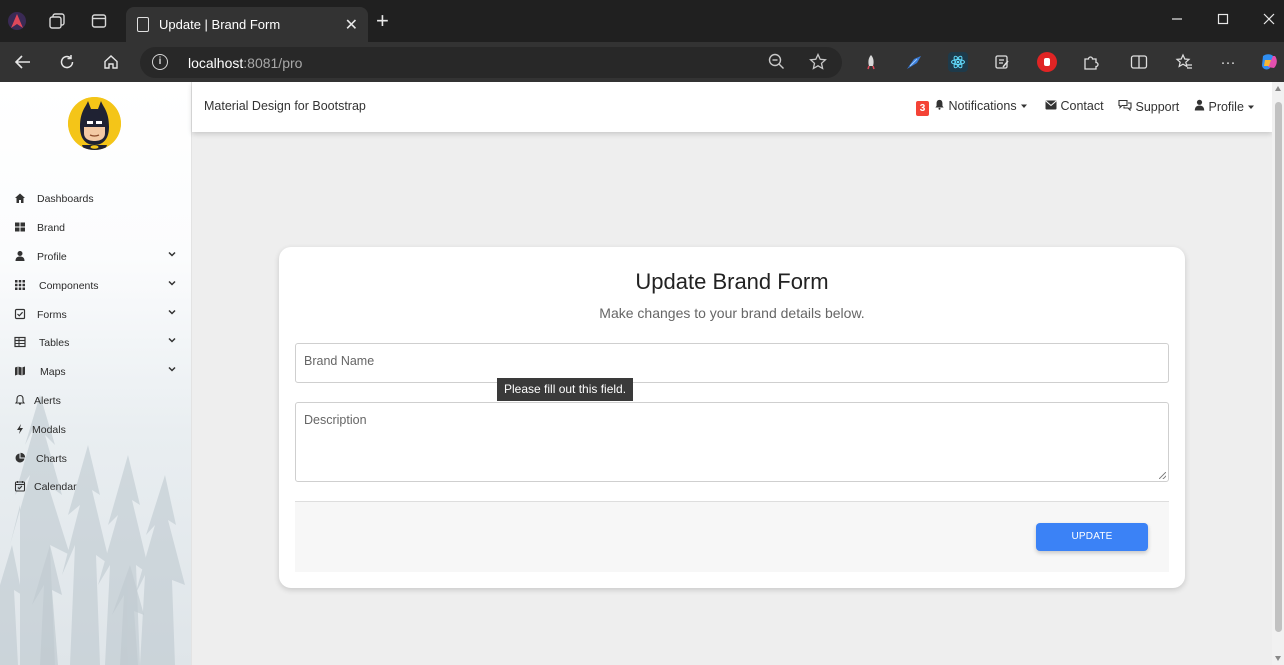  I want to click on brand-name-input: Brand Name, so click(732, 363).